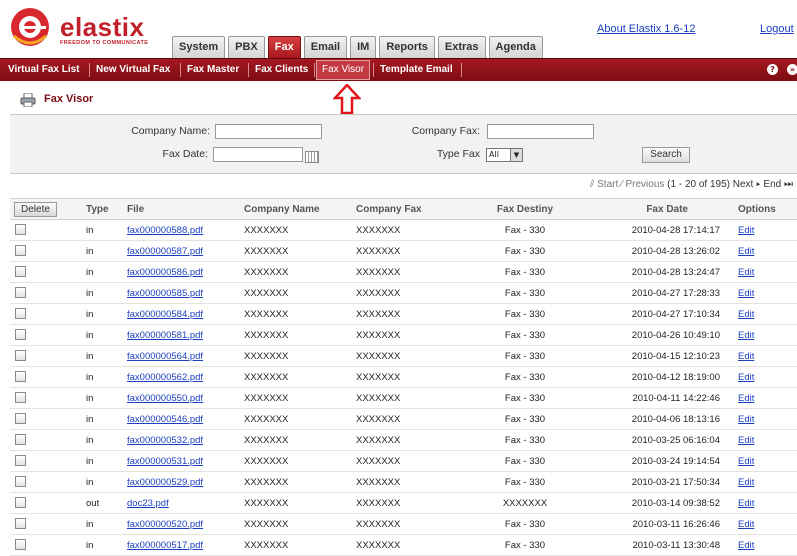 This screenshot has height=556, width=797. I want to click on search-button: Search, so click(666, 155).